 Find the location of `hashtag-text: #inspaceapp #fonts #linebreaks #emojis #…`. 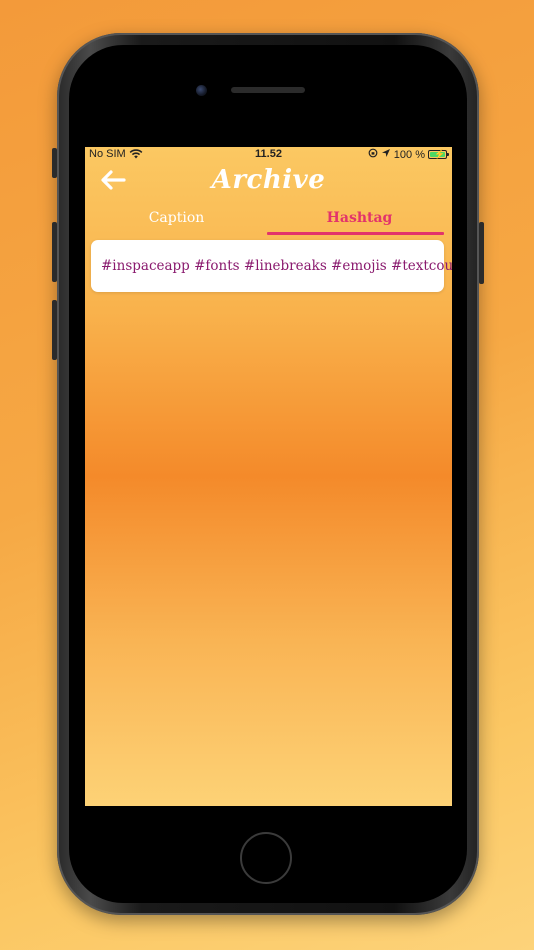

hashtag-text: #inspaceapp #fonts #linebreaks #emojis #… is located at coordinates (276, 266).